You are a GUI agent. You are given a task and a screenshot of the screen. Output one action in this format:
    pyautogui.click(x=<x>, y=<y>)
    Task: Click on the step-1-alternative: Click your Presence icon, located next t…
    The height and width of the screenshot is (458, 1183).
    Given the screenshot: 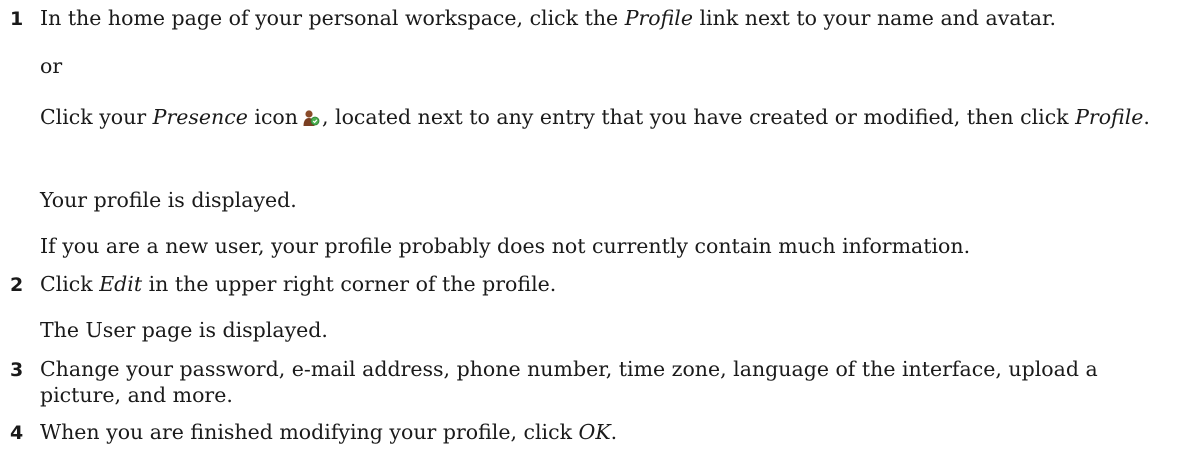 What is the action you would take?
    pyautogui.click(x=595, y=117)
    